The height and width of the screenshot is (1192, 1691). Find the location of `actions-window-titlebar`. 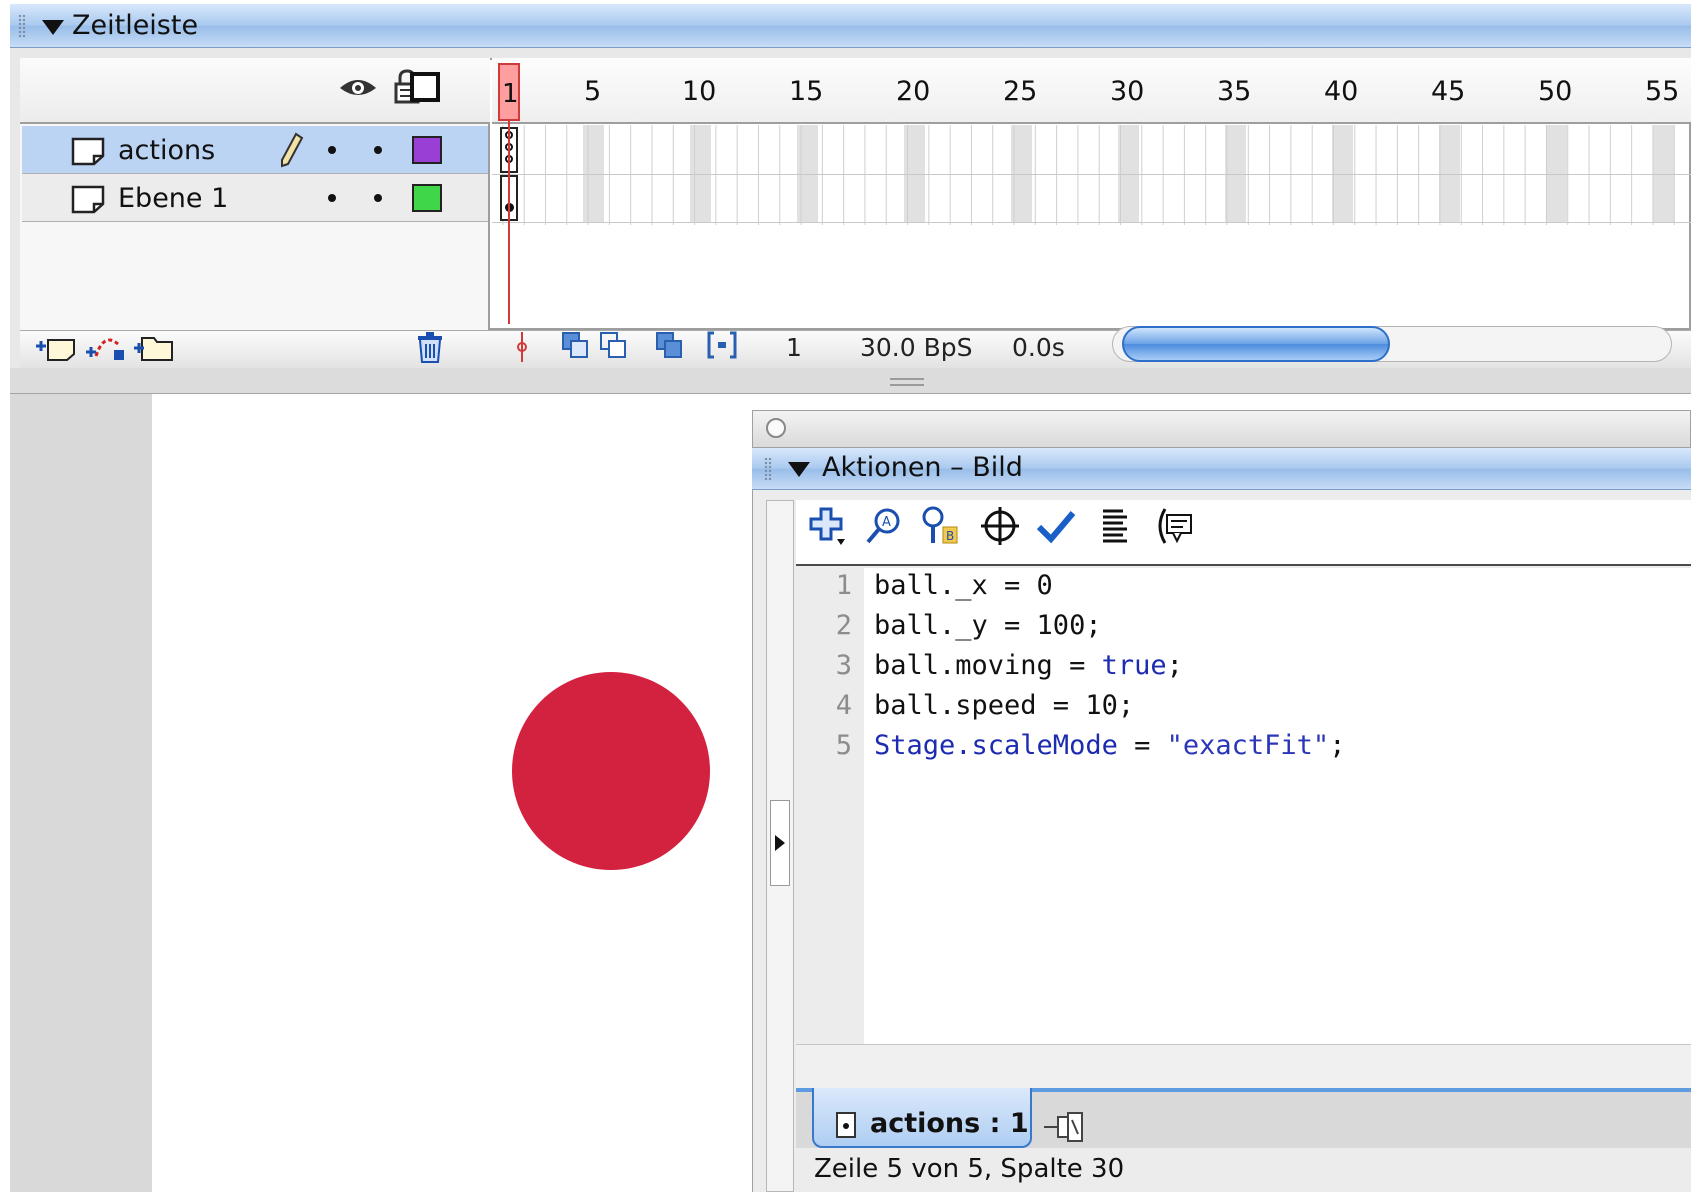

actions-window-titlebar is located at coordinates (1221, 429).